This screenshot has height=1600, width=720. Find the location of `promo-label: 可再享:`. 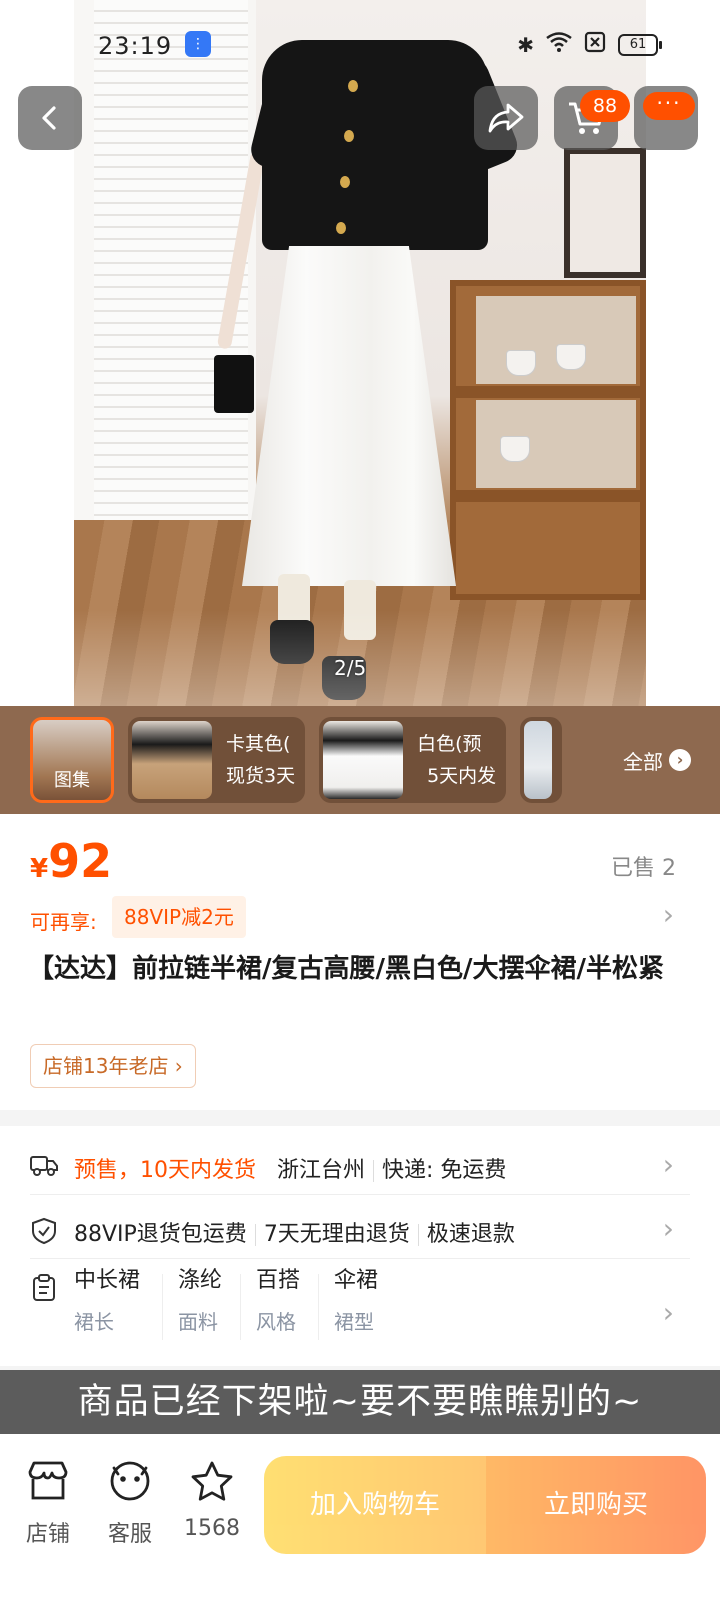

promo-label: 可再享: is located at coordinates (63, 922).